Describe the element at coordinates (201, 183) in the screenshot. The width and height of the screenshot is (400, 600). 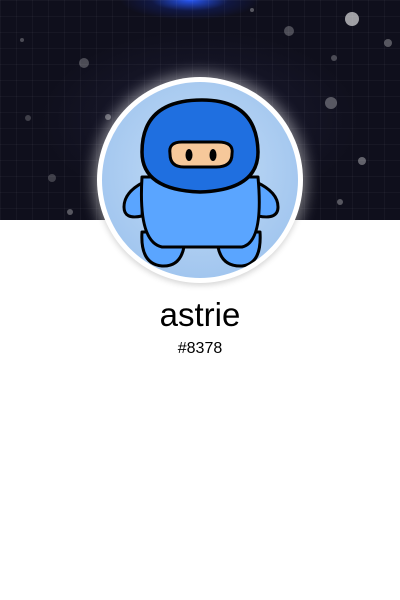
I see `blue-ninja-character-icon` at that location.